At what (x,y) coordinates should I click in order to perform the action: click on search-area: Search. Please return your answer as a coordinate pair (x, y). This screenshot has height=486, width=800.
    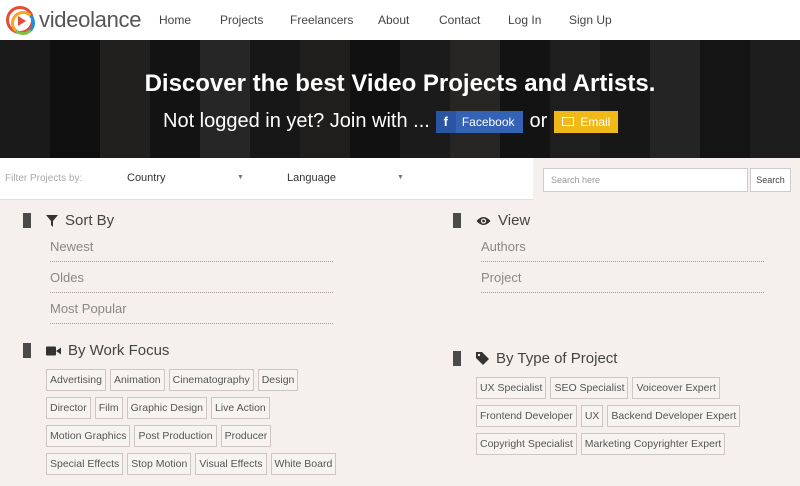
    Looking at the image, I should click on (666, 179).